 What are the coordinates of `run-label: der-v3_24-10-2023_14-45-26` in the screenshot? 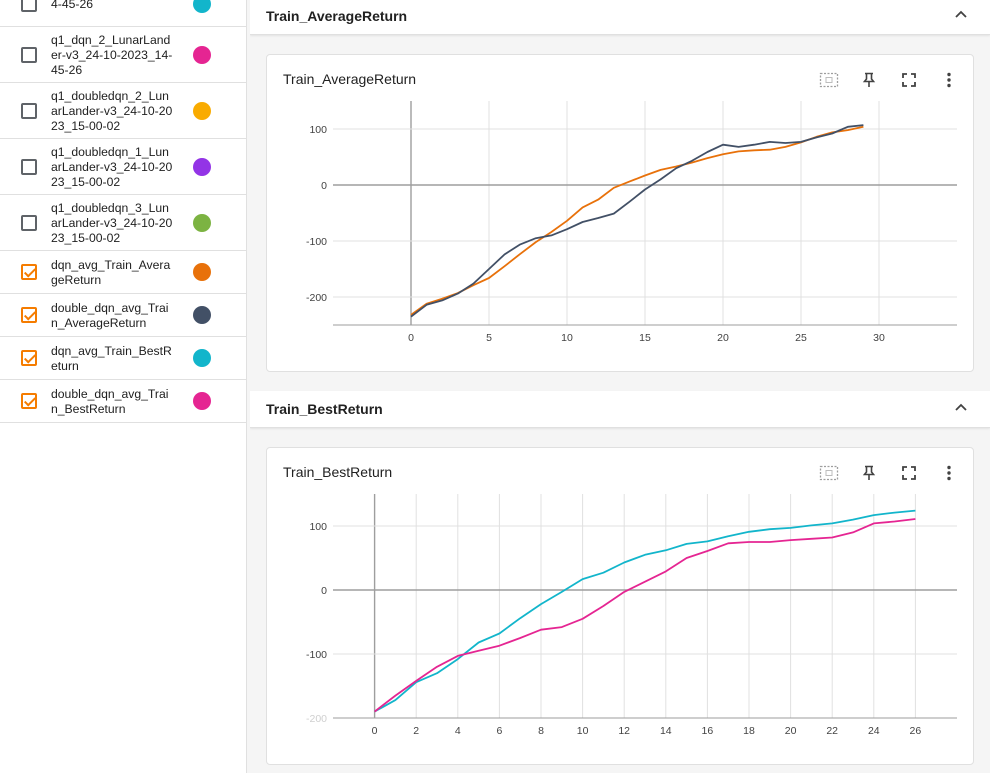 It's located at (72, 5).